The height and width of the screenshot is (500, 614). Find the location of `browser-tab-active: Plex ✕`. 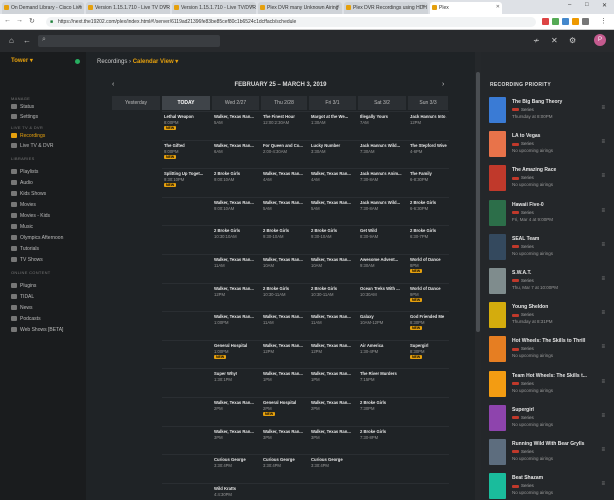

browser-tab-active: Plex ✕ is located at coordinates (466, 8).